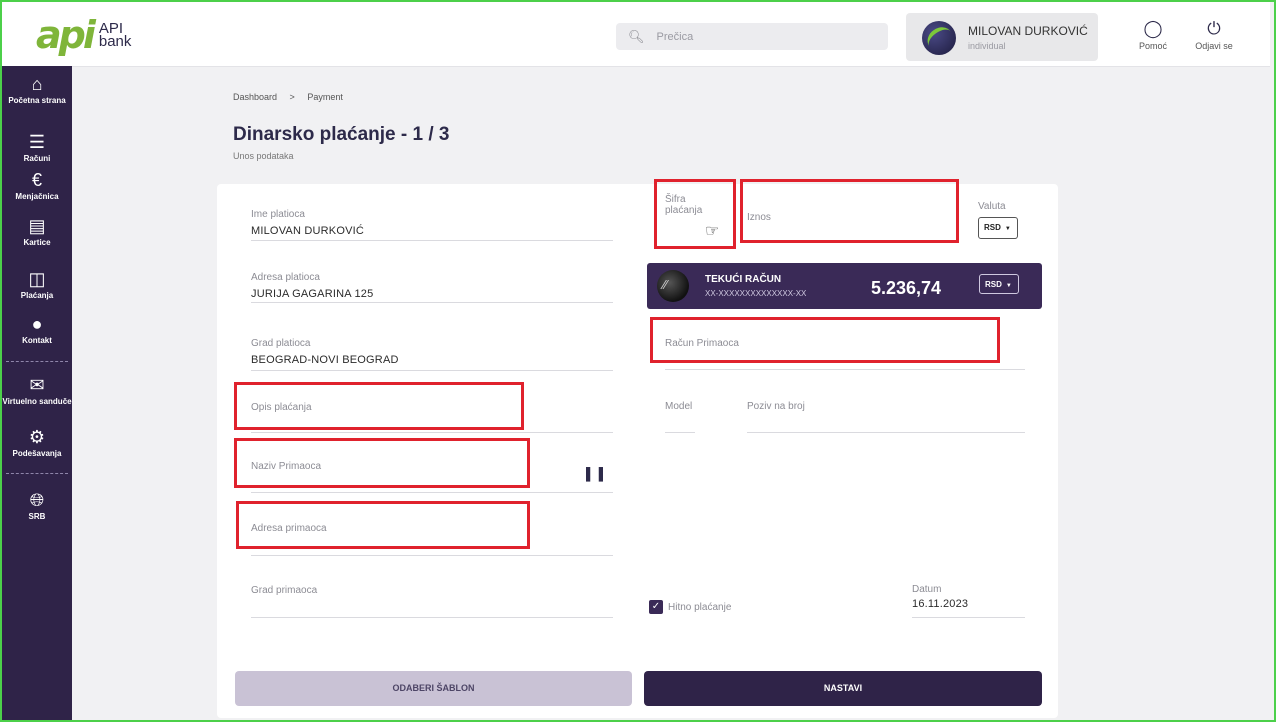  I want to click on sidebar-item-language: 🌐︎ SRB, so click(37, 505).